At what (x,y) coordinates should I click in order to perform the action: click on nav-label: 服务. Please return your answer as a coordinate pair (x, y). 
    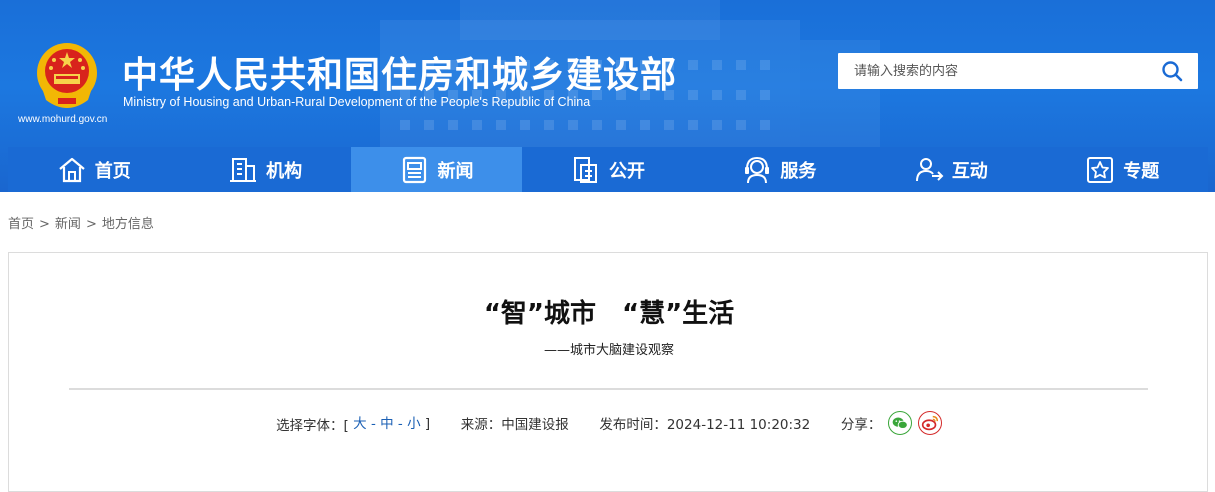
    Looking at the image, I should click on (798, 171).